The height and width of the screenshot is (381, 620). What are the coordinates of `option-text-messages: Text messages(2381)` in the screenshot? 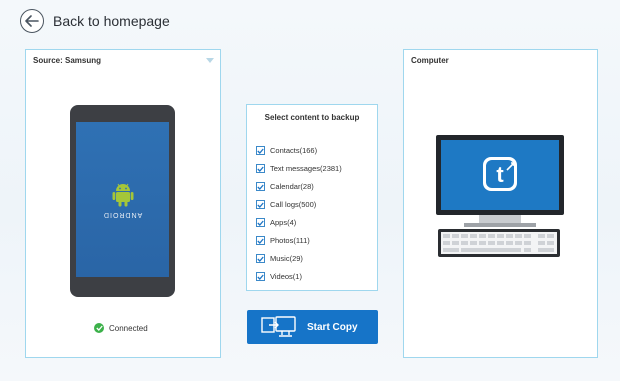 It's located at (299, 168).